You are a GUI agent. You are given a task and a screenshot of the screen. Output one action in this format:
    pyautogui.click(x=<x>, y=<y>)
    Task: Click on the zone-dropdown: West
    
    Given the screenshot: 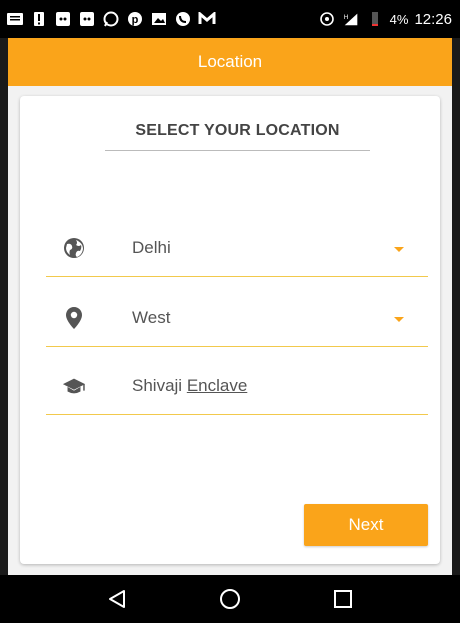 What is the action you would take?
    pyautogui.click(x=237, y=320)
    